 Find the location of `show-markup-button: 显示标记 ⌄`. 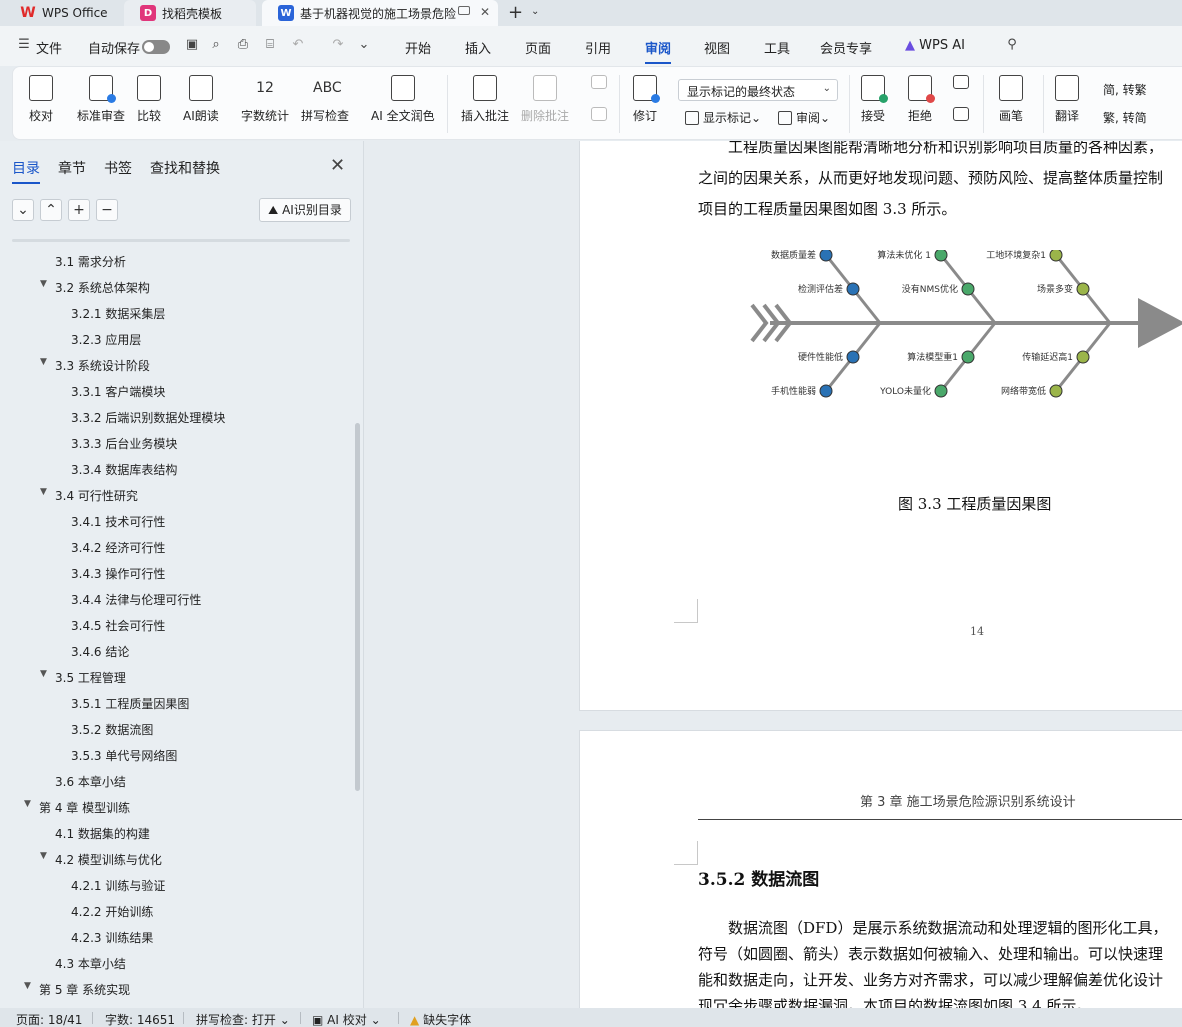

show-markup-button: 显示标记 ⌄ is located at coordinates (723, 117).